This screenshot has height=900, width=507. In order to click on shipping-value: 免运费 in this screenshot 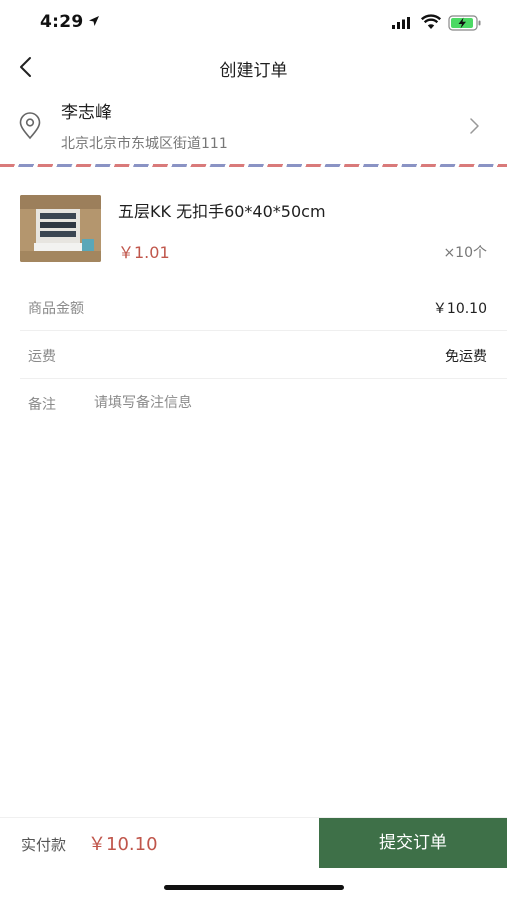, I will do `click(466, 357)`.